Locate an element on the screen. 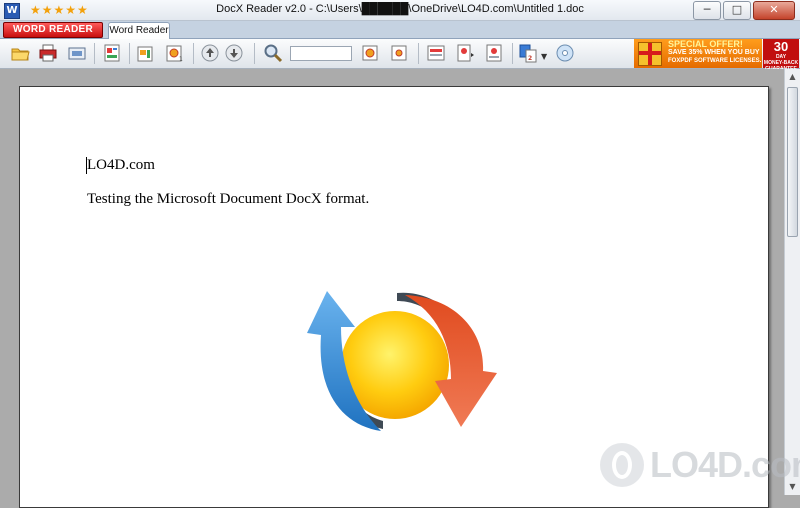 The height and width of the screenshot is (508, 800). minimize-button: ─ is located at coordinates (707, 10).